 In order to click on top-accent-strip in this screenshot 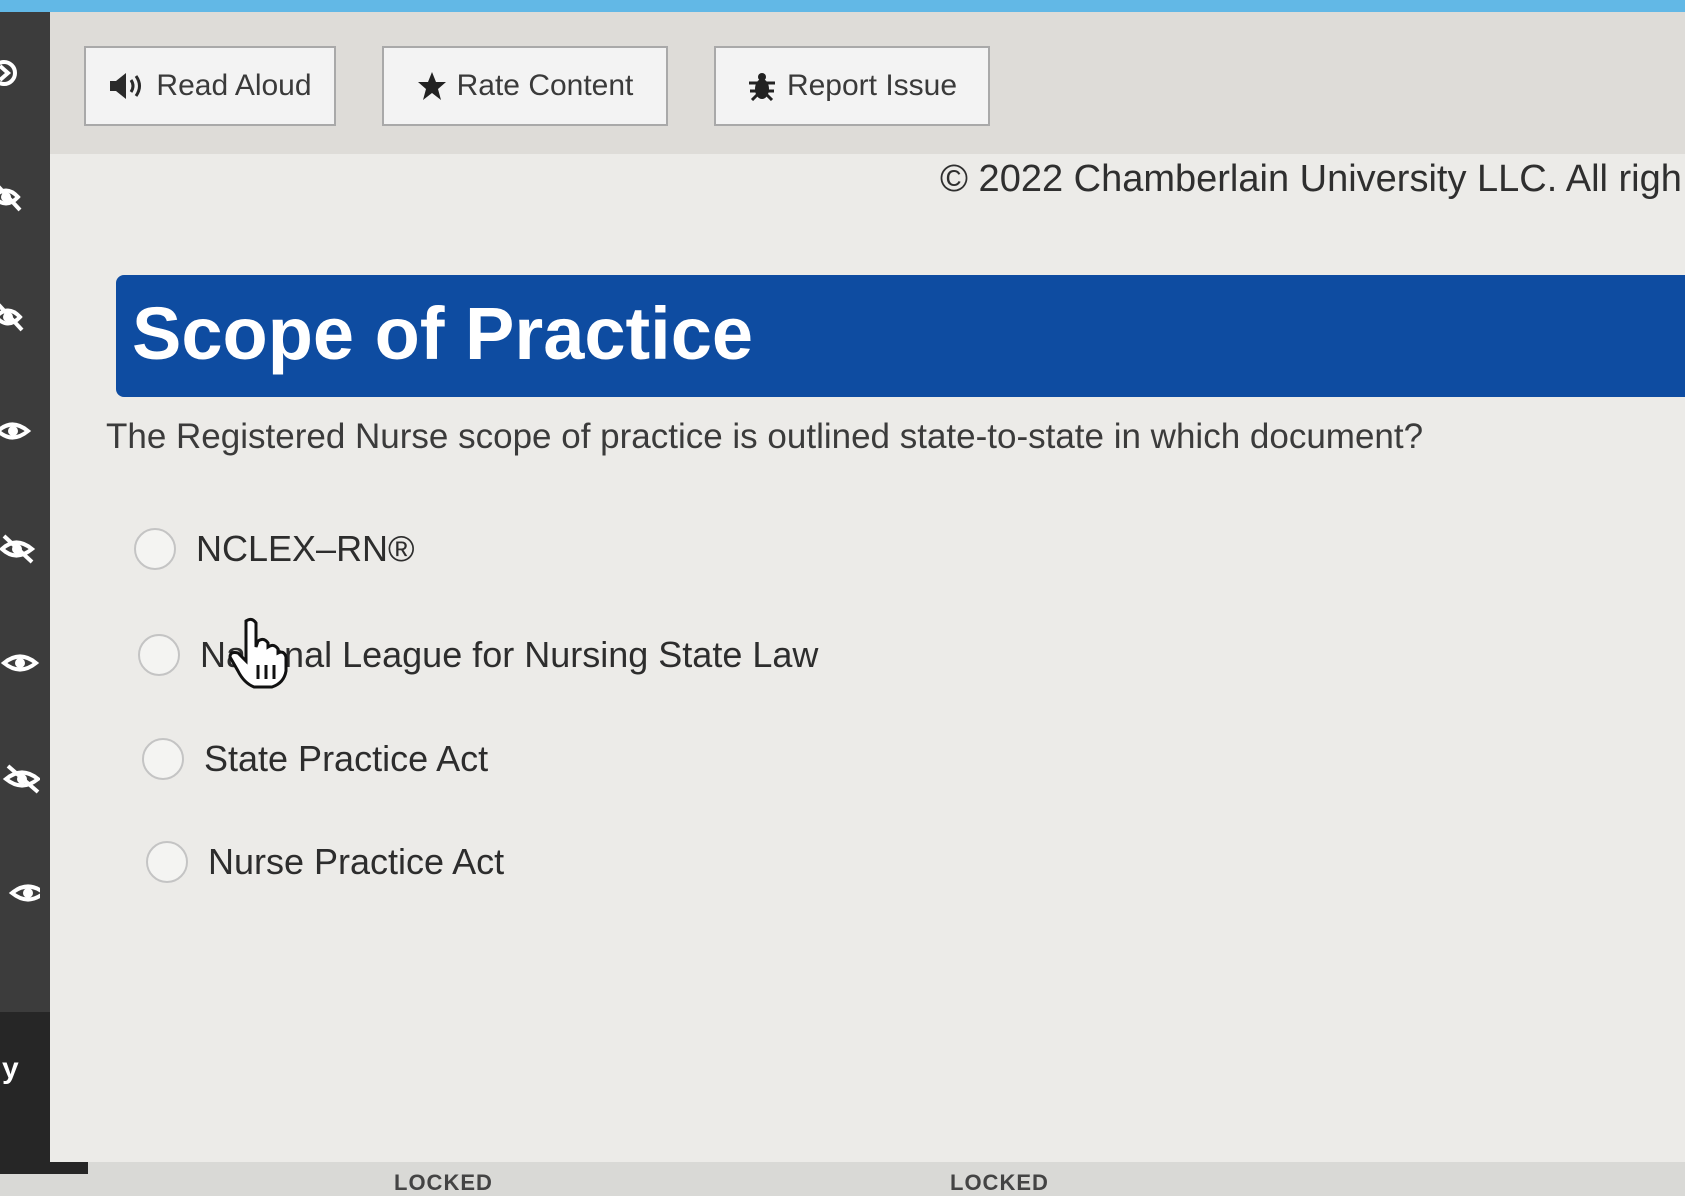, I will do `click(842, 6)`.